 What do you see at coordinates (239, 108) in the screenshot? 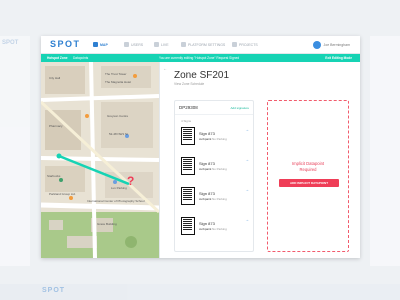
I see `add-signature-link: Add signature` at bounding box center [239, 108].